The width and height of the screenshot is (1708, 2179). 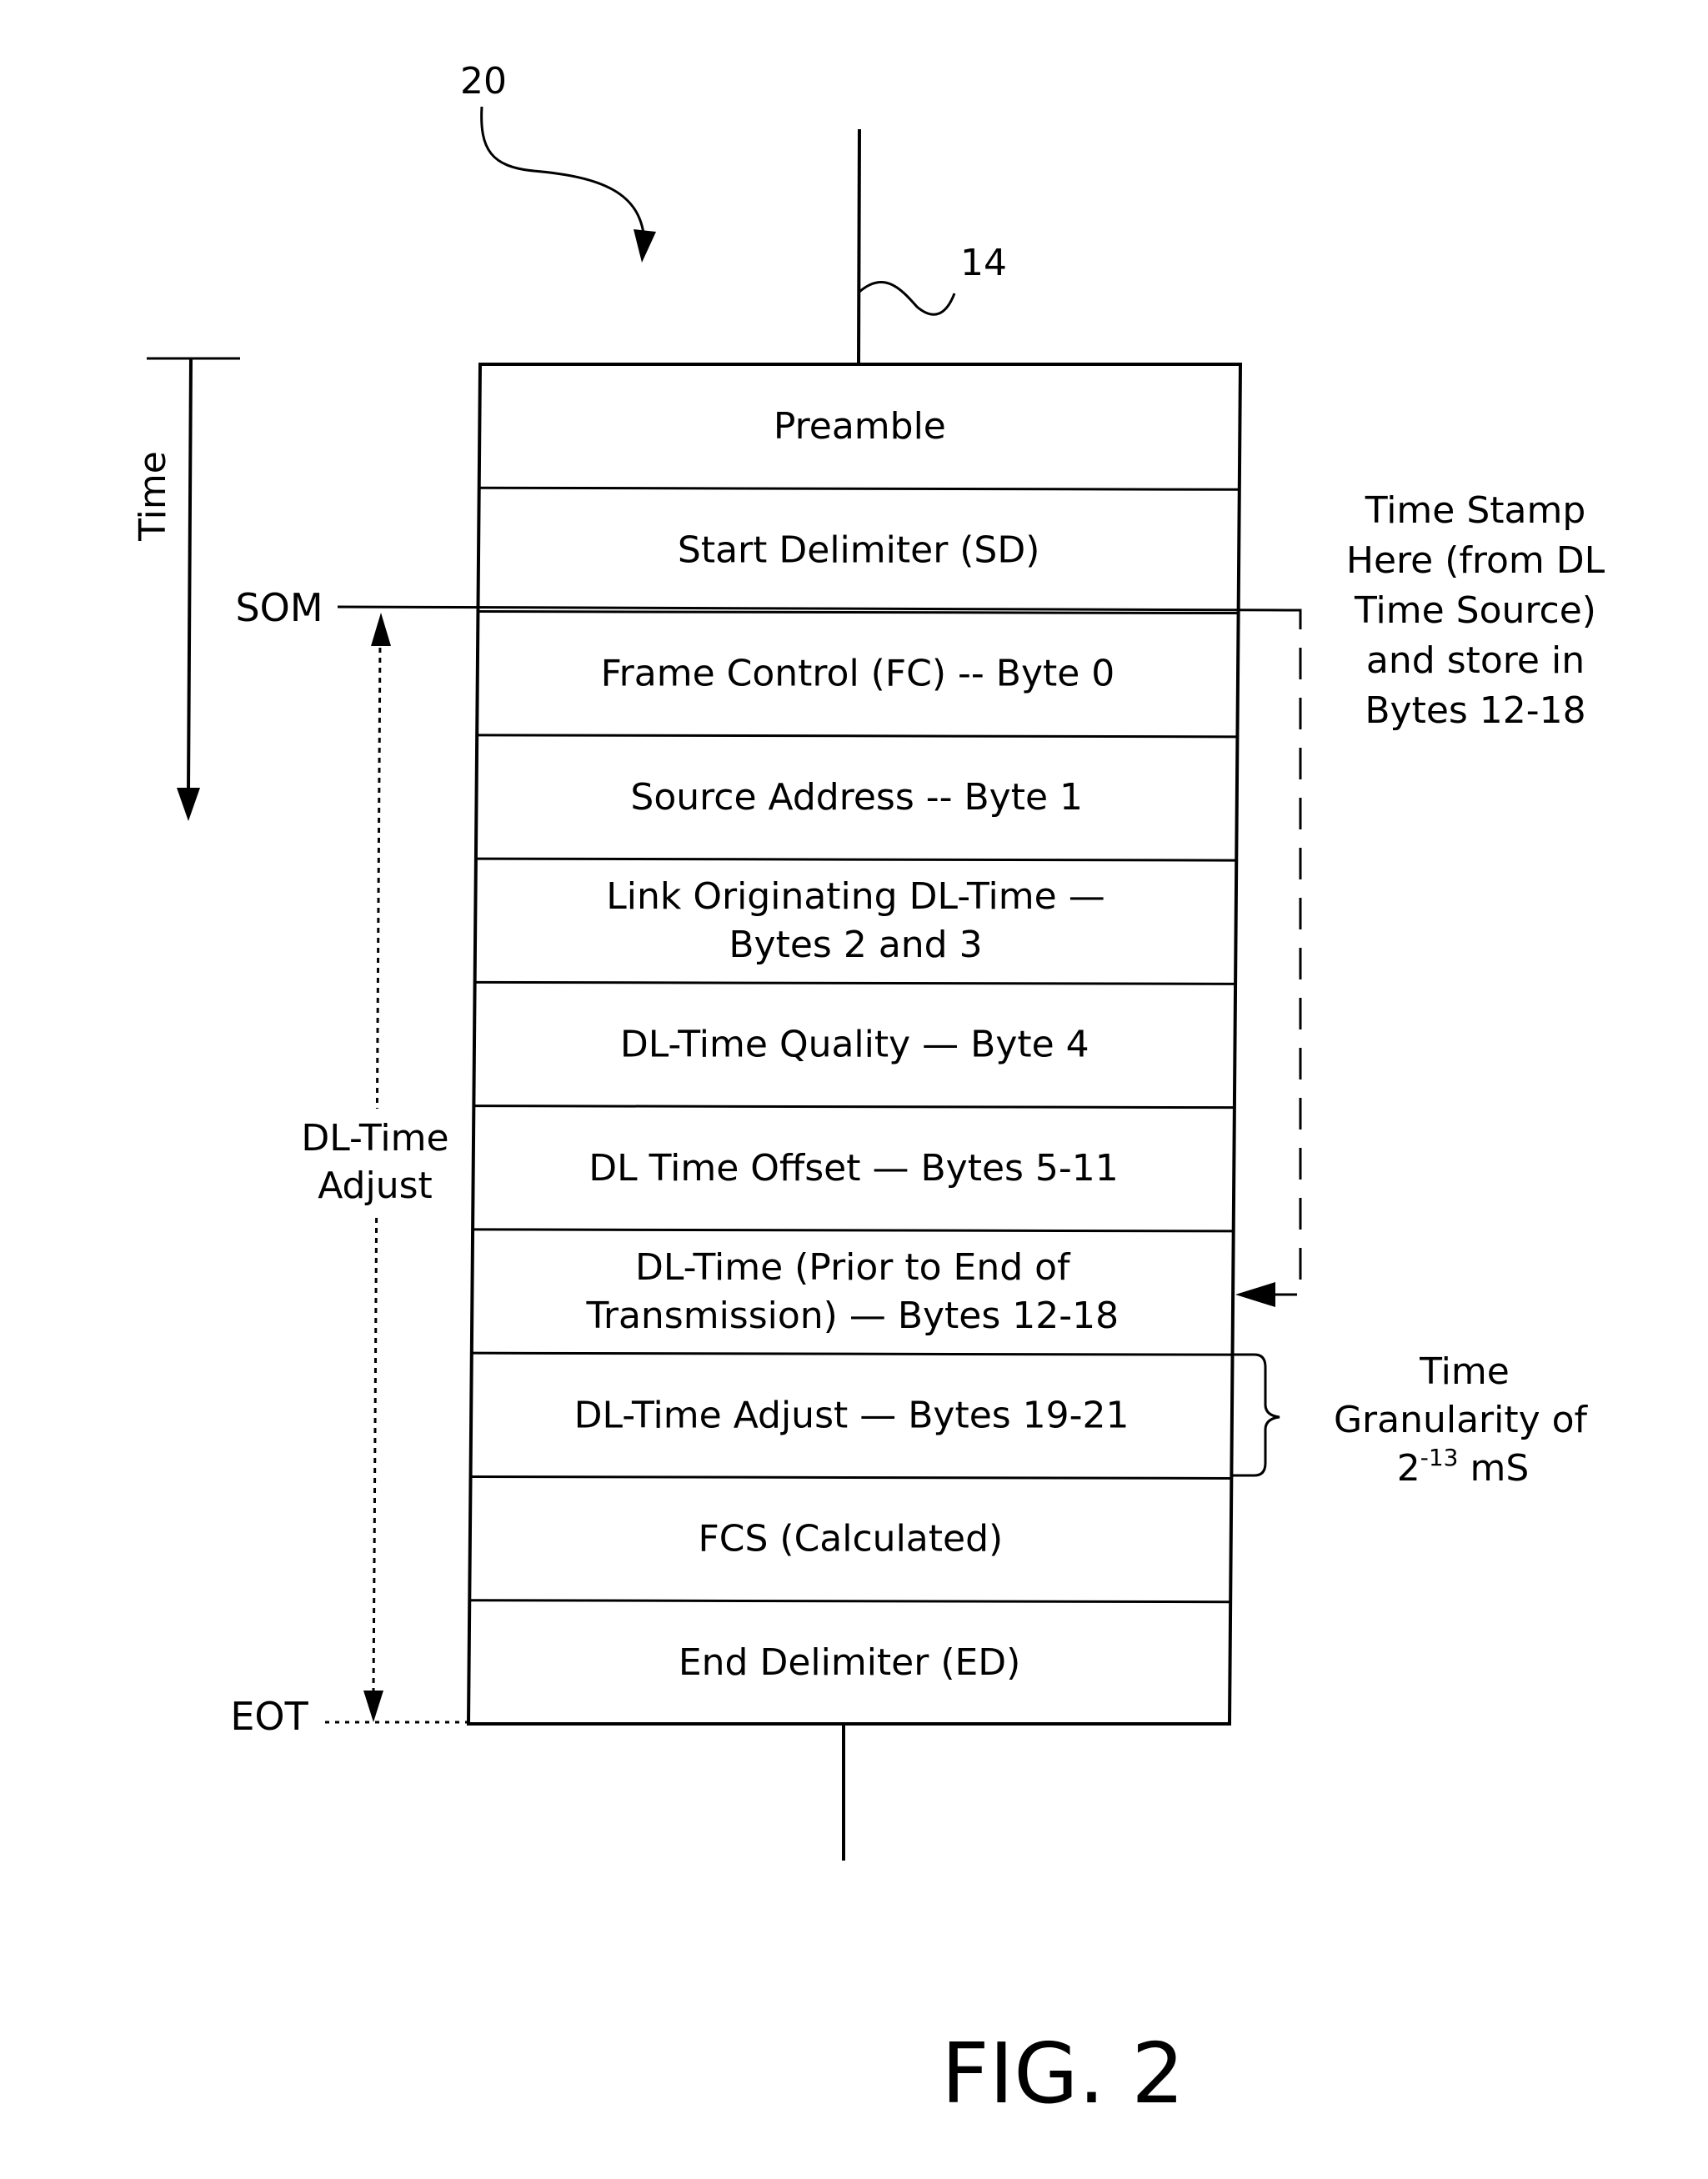 What do you see at coordinates (153, 496) in the screenshot?
I see `time-axis-label: Time` at bounding box center [153, 496].